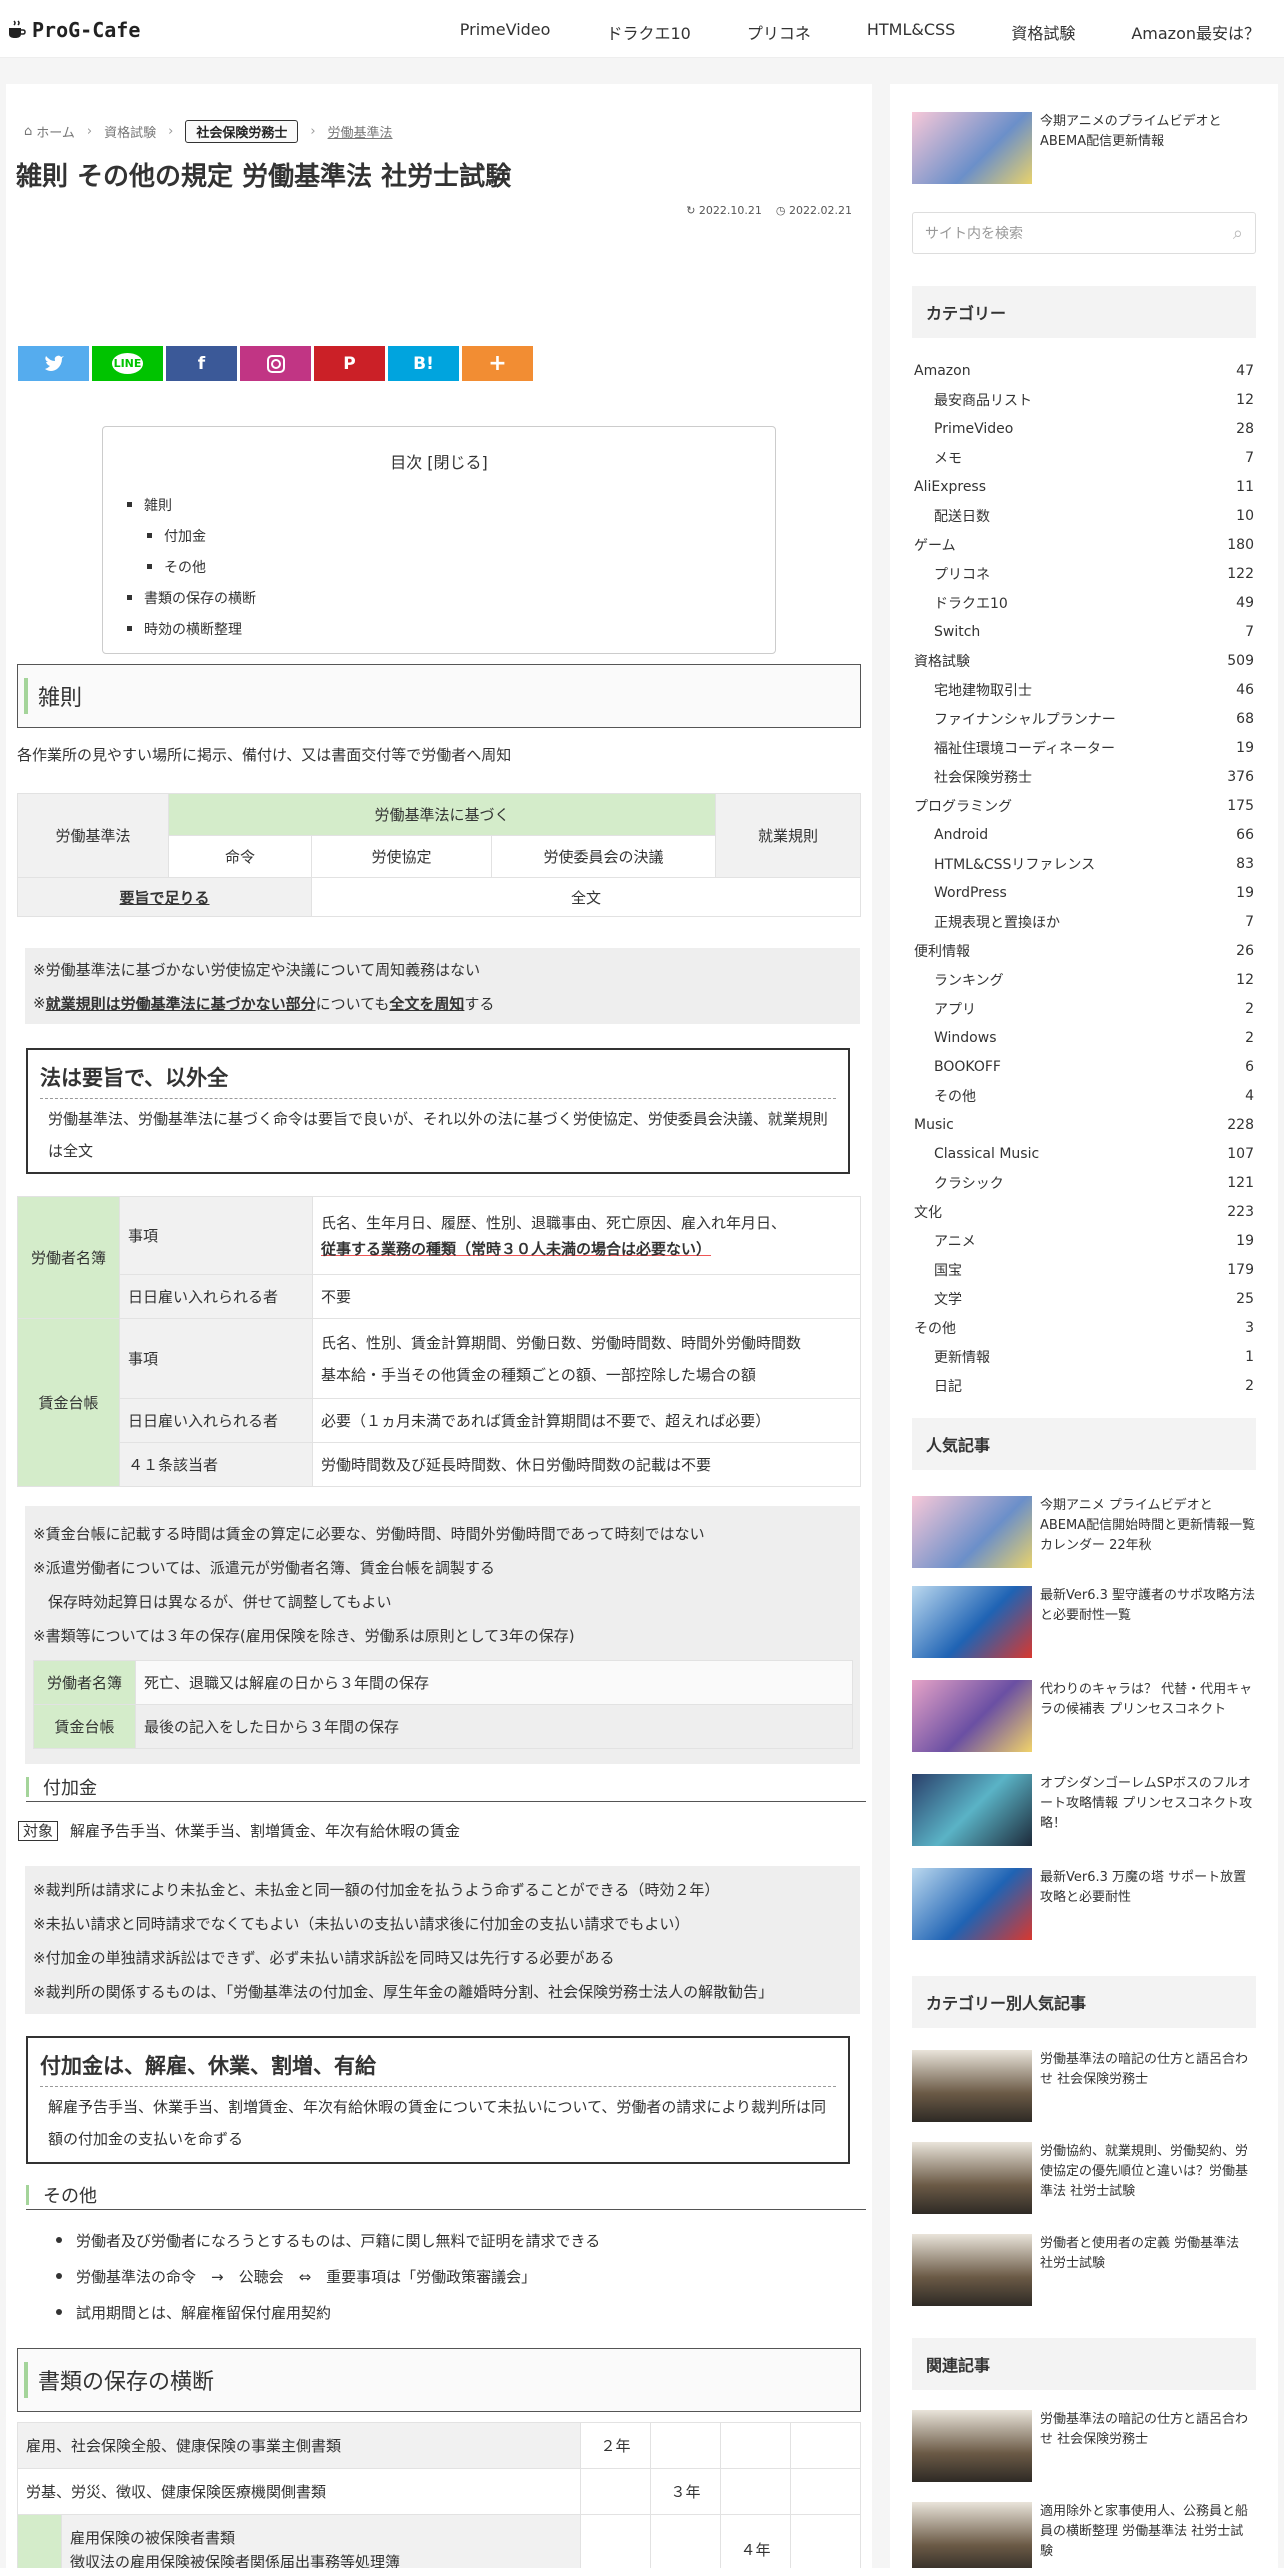 The width and height of the screenshot is (1284, 2568). What do you see at coordinates (497, 363) in the screenshot?
I see `more-share-button: +` at bounding box center [497, 363].